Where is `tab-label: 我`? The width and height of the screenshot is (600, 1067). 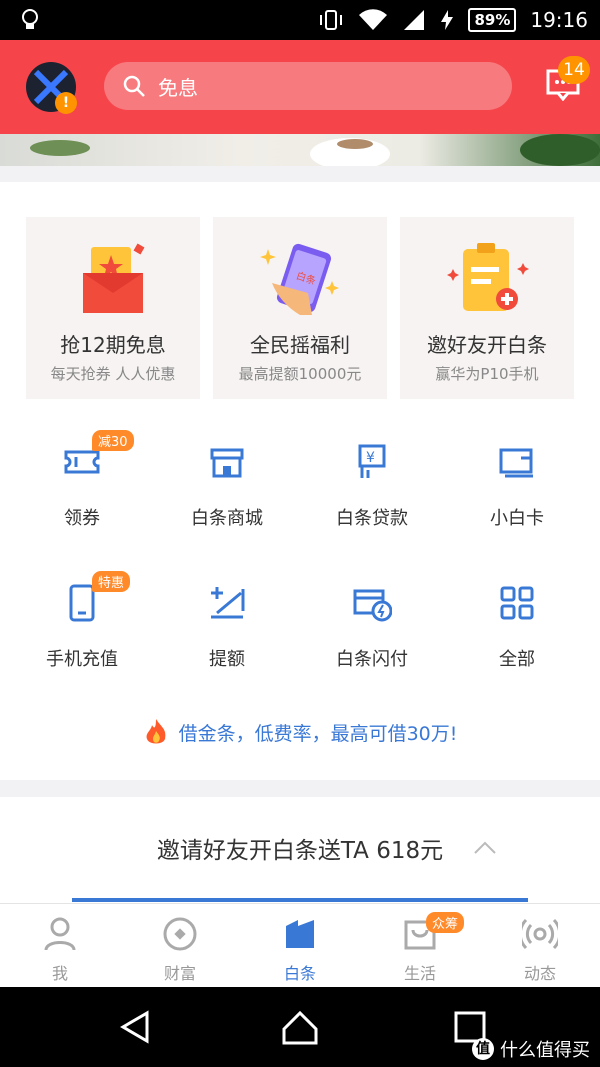
tab-label: 我 is located at coordinates (59, 973).